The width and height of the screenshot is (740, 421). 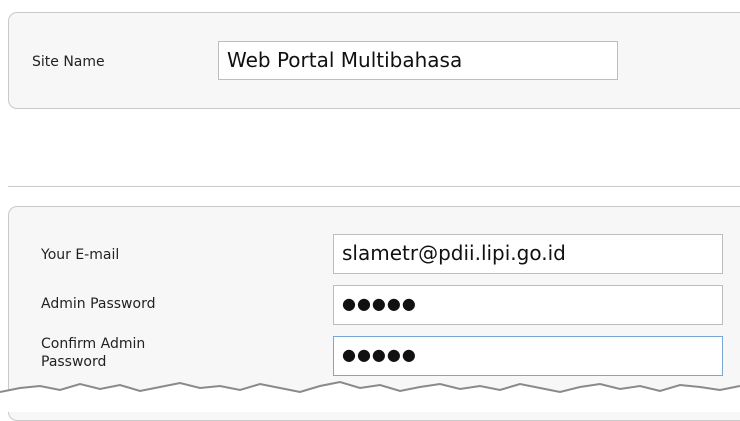 What do you see at coordinates (528, 356) in the screenshot?
I see `confirm-password-input: ●●●●●` at bounding box center [528, 356].